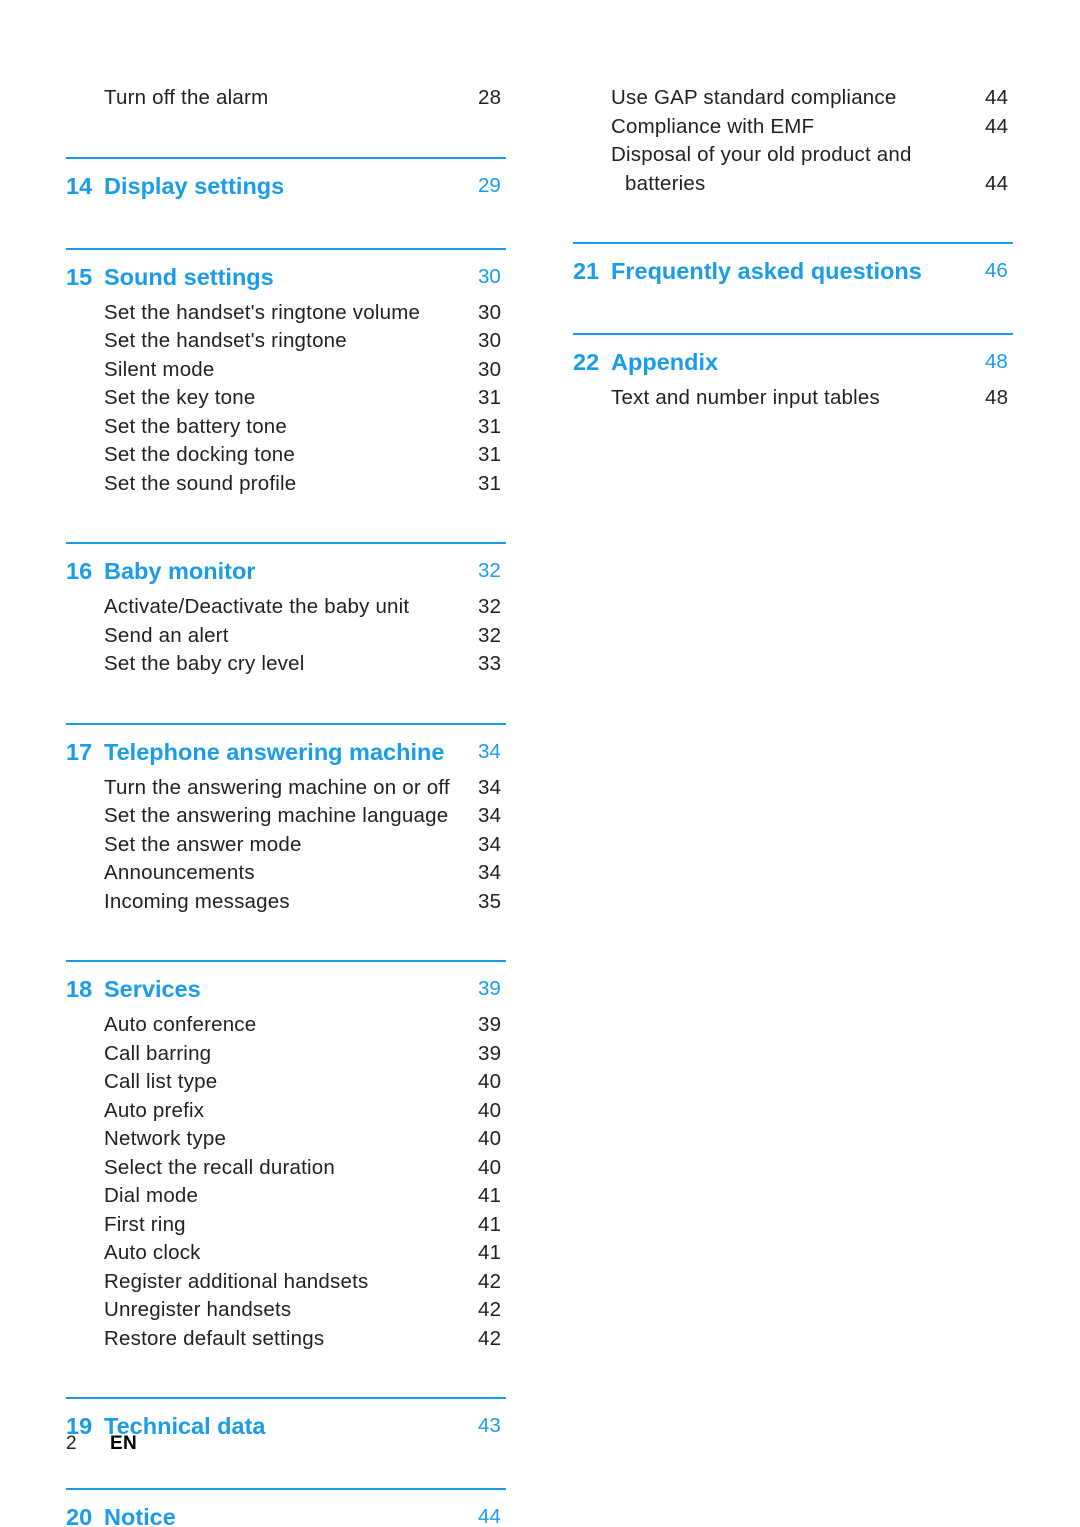  What do you see at coordinates (490, 901) in the screenshot?
I see `toc-entry-page: 35` at bounding box center [490, 901].